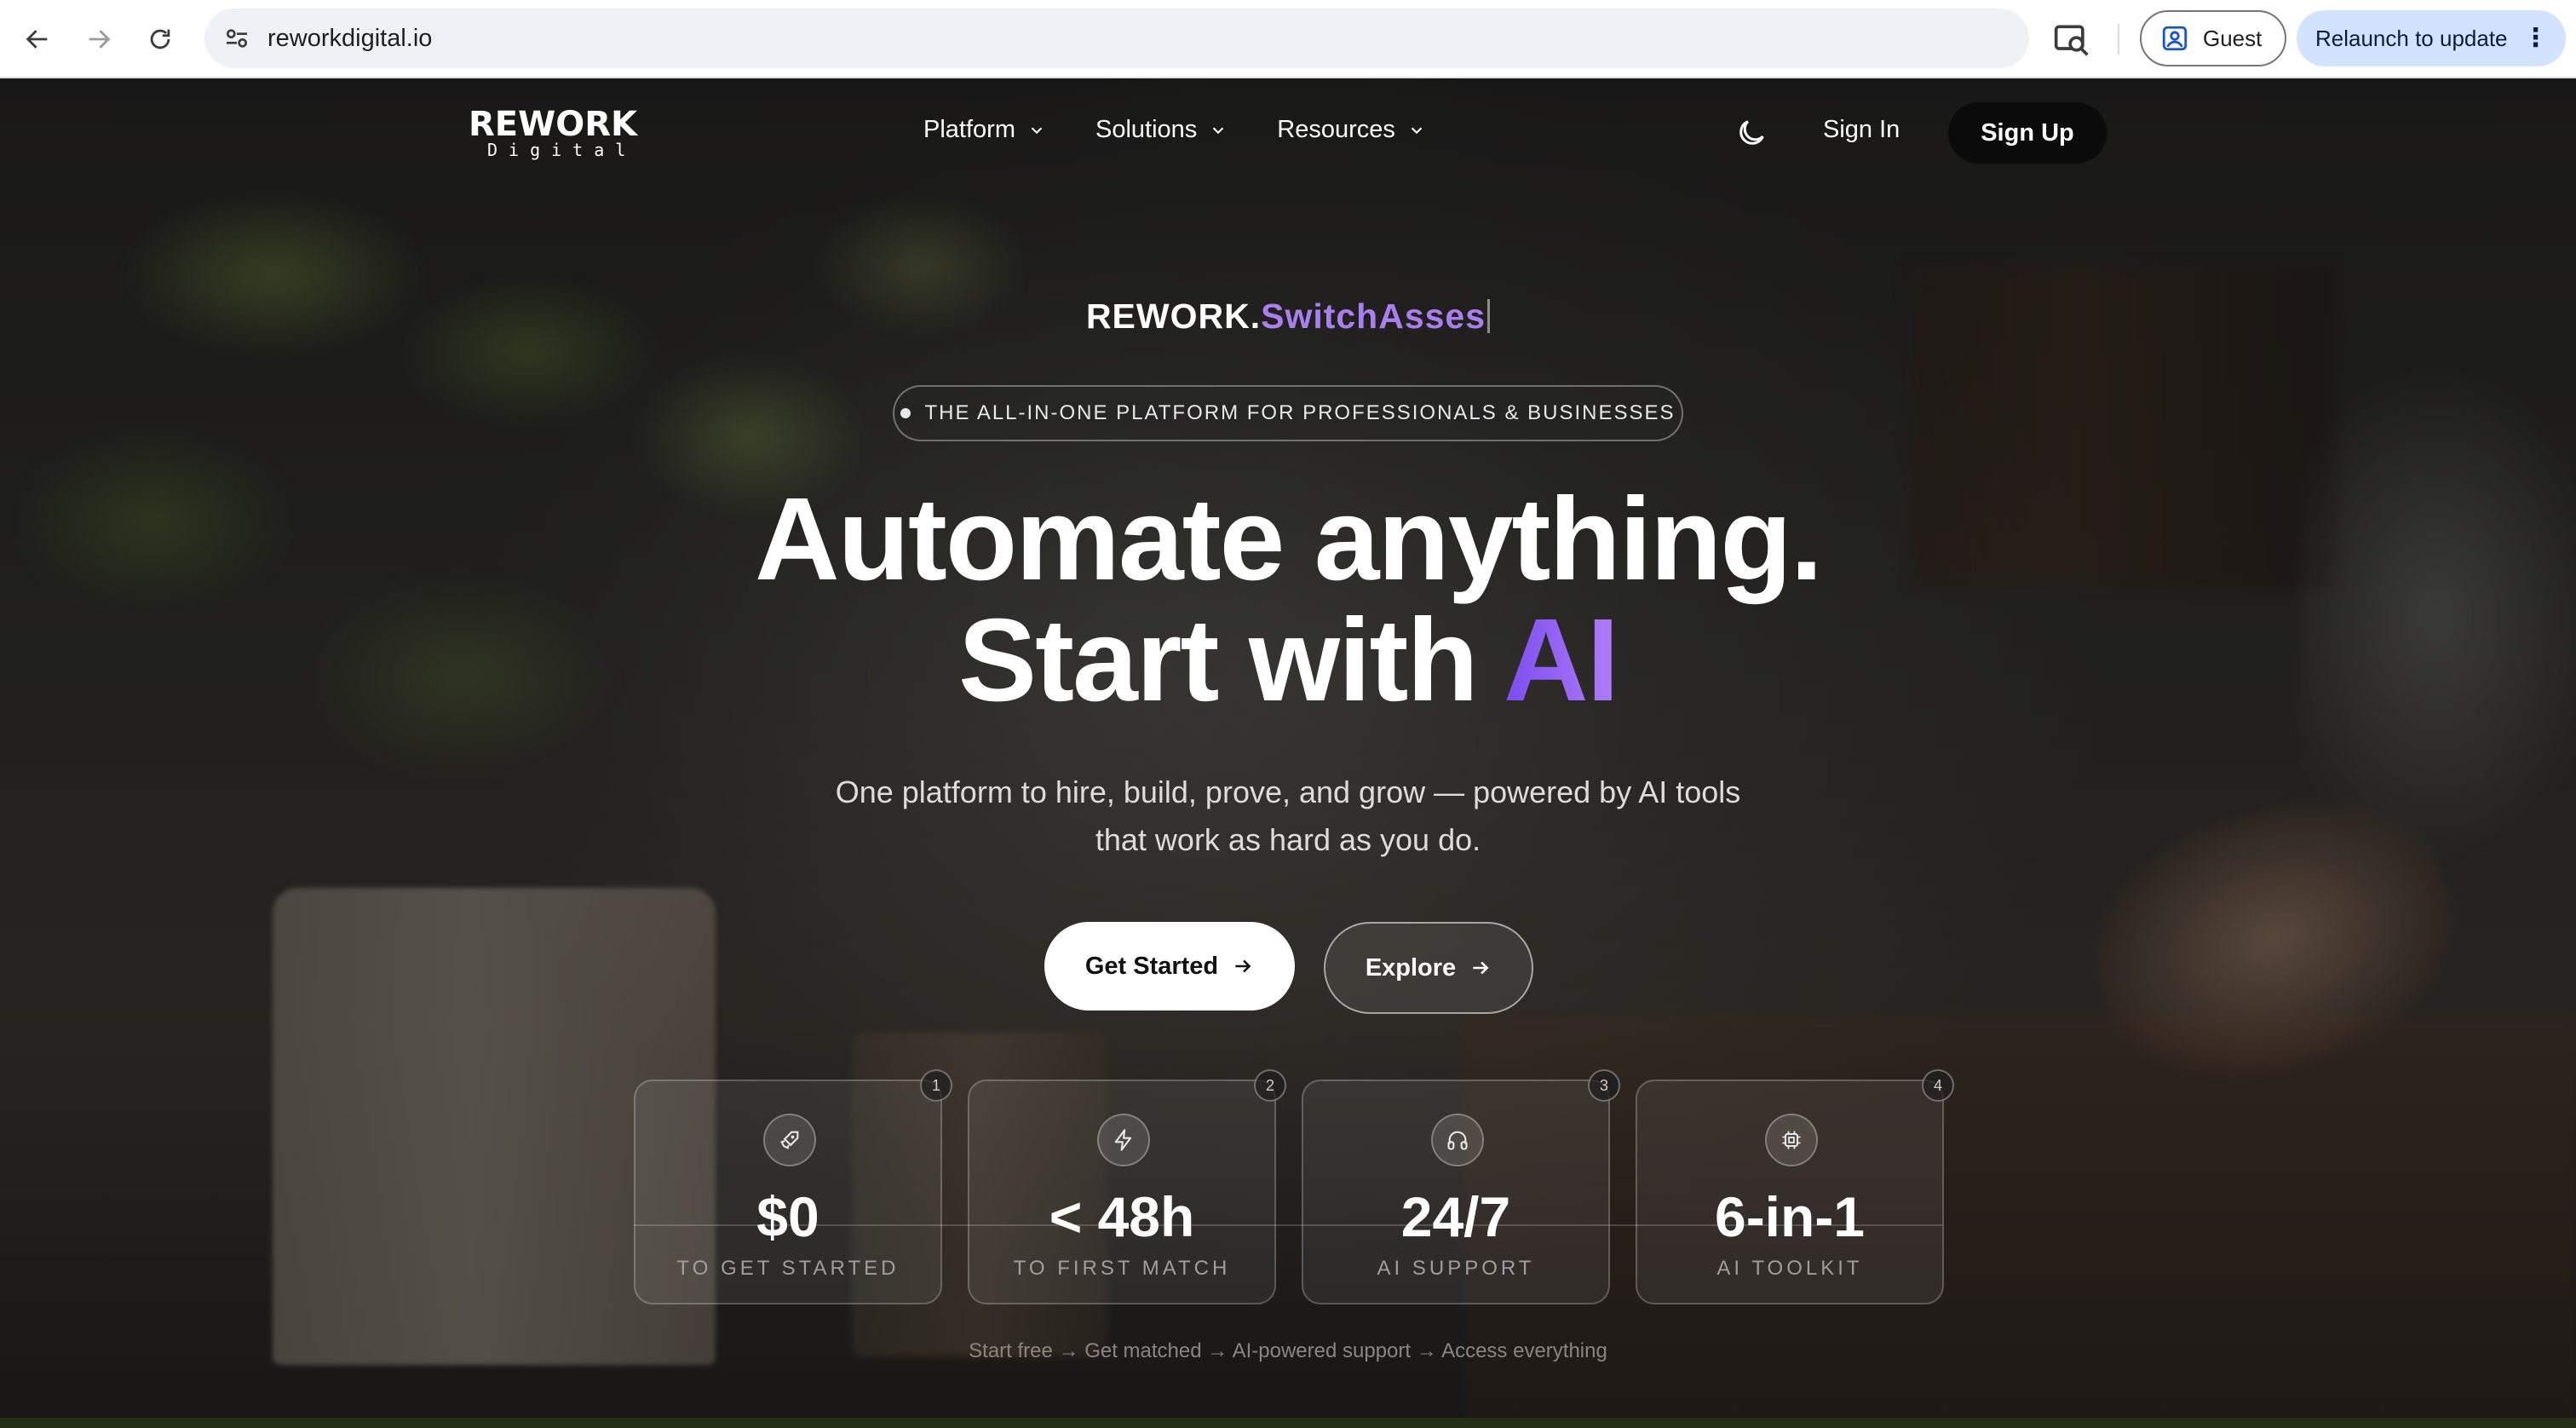 This screenshot has height=1428, width=2576. Describe the element at coordinates (1122, 1217) in the screenshot. I see `stat-value: < 48h` at that location.